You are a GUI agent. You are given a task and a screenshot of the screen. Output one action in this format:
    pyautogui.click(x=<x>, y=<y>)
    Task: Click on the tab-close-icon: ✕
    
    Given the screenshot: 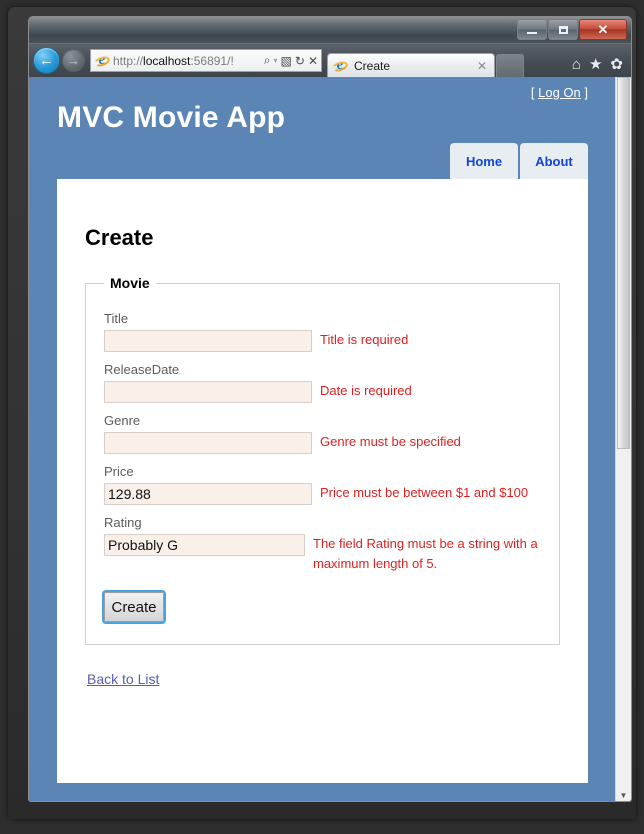 What is the action you would take?
    pyautogui.click(x=482, y=66)
    